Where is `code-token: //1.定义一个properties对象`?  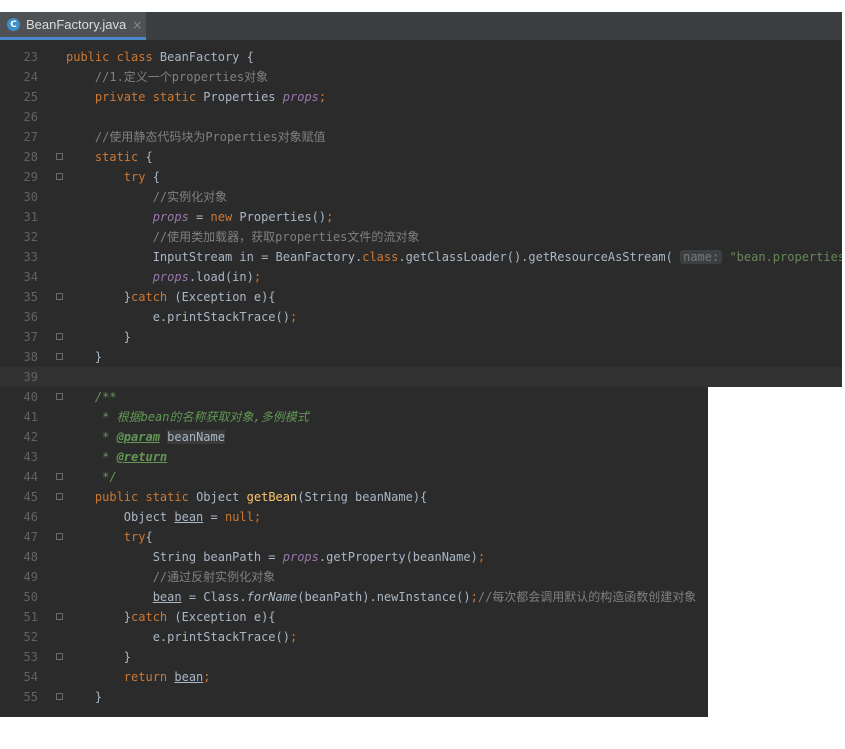
code-token: //1.定义一个properties对象 is located at coordinates (181, 77).